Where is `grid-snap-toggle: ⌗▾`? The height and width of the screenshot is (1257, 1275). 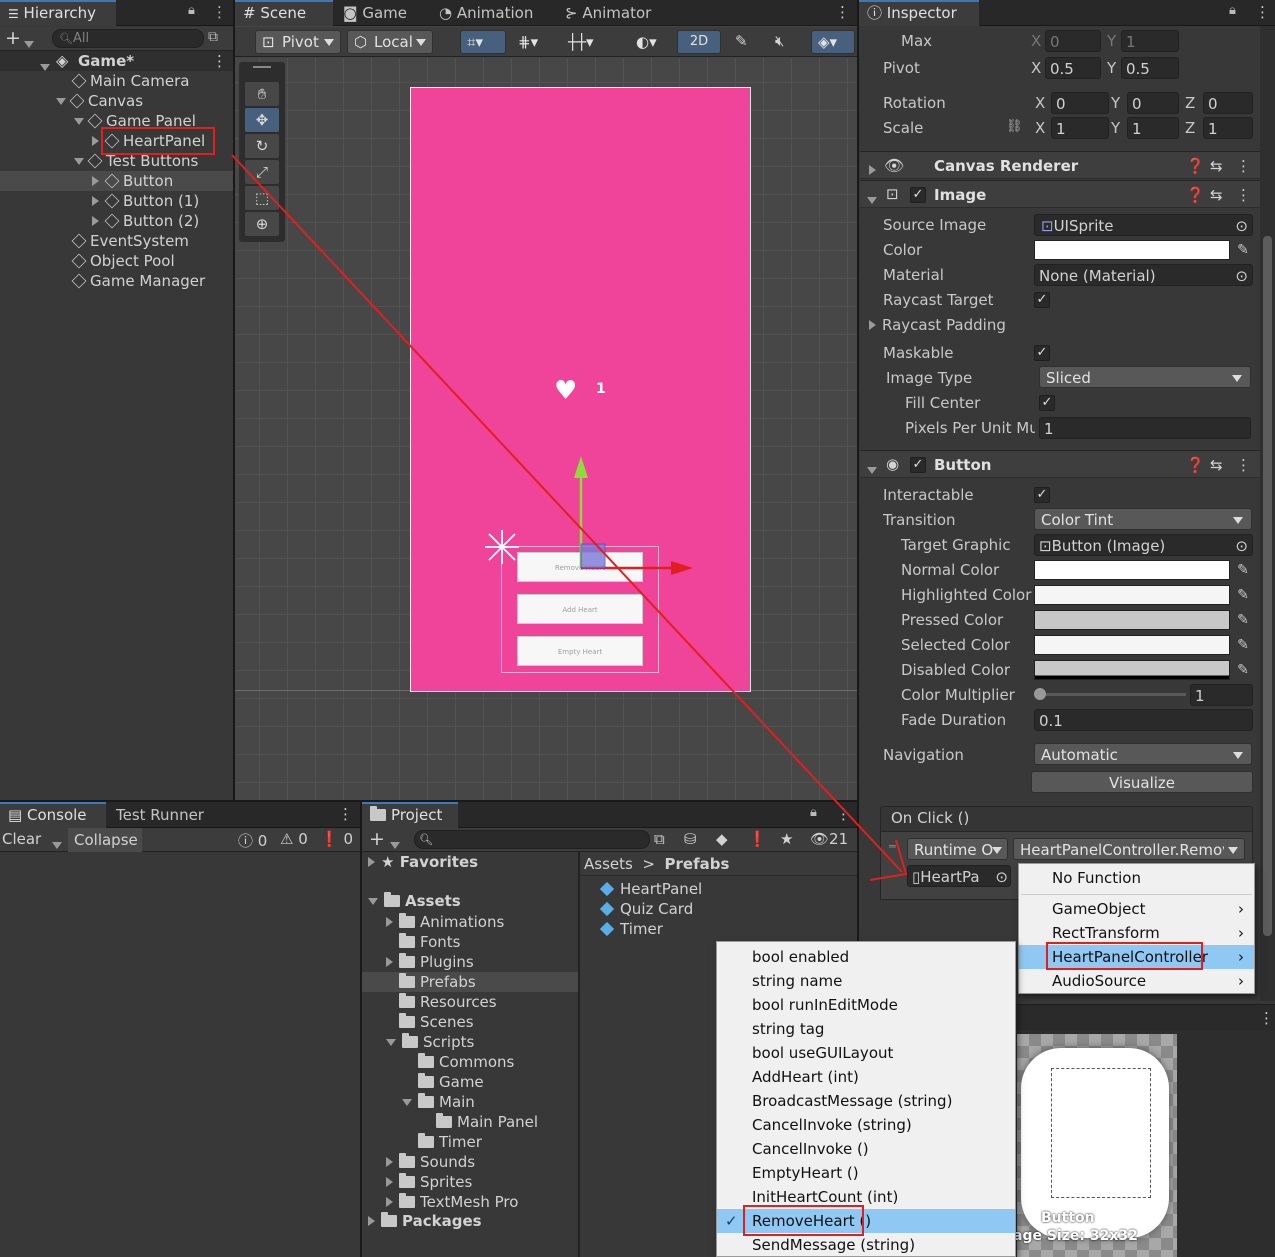
grid-snap-toggle: ⌗▾ is located at coordinates (483, 42).